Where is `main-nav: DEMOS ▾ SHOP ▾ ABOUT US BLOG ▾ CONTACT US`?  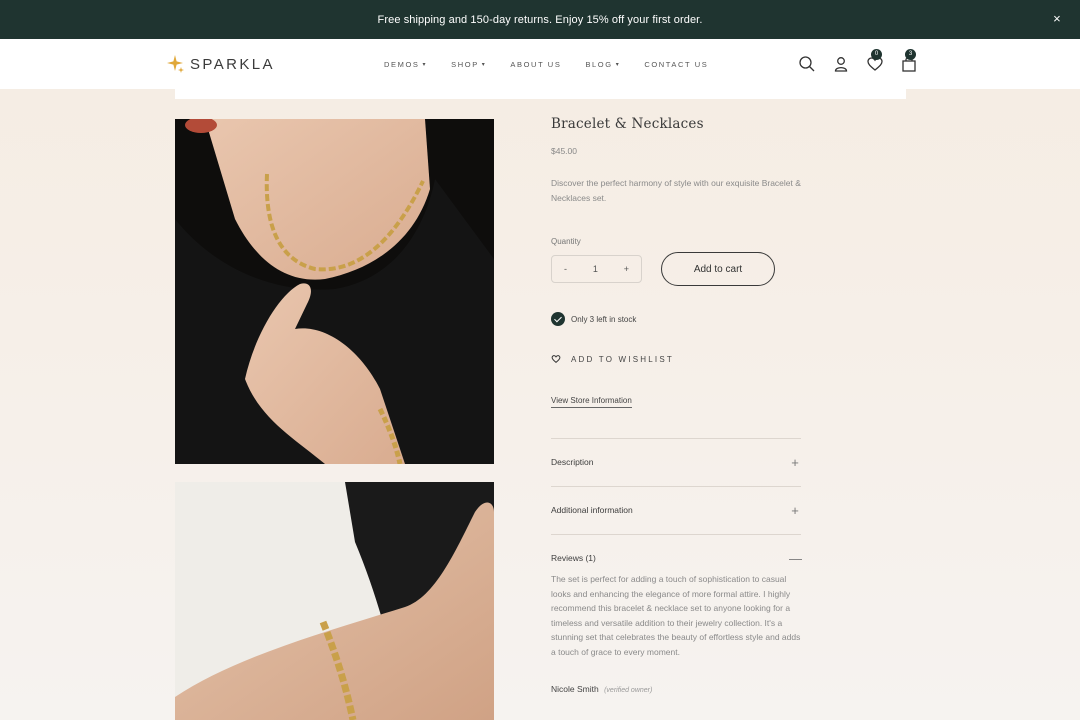 main-nav: DEMOS ▾ SHOP ▾ ABOUT US BLOG ▾ CONTACT US is located at coordinates (558, 64).